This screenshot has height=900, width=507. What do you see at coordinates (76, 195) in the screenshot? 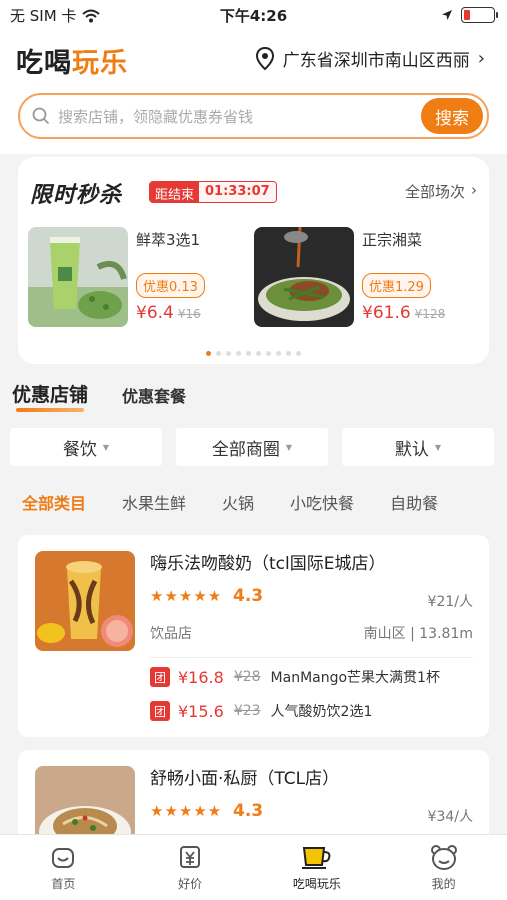
I see `flash-sale-title: 限时秒杀` at bounding box center [76, 195].